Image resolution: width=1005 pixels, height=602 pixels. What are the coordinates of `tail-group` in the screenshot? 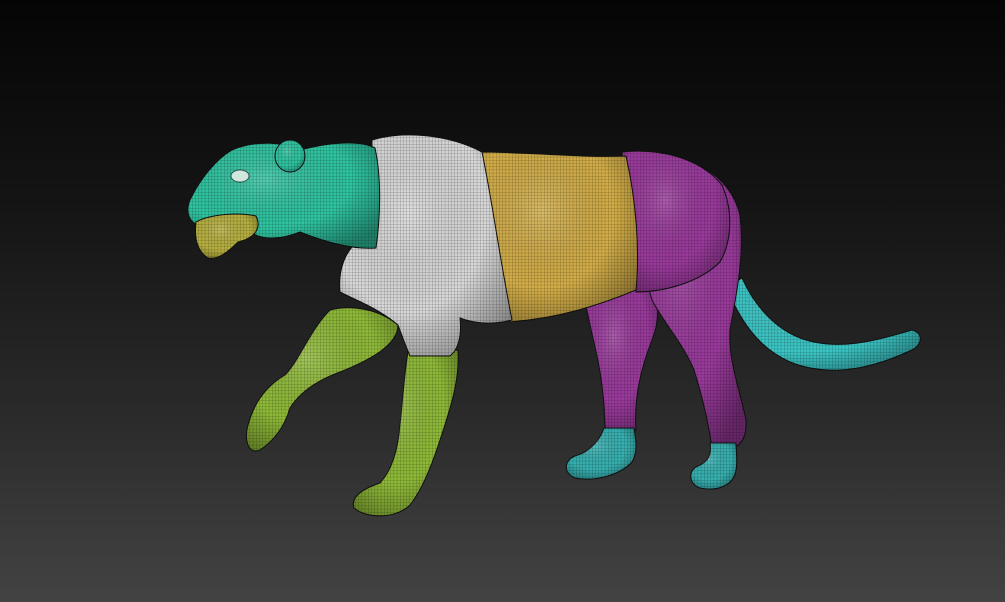 It's located at (823, 324).